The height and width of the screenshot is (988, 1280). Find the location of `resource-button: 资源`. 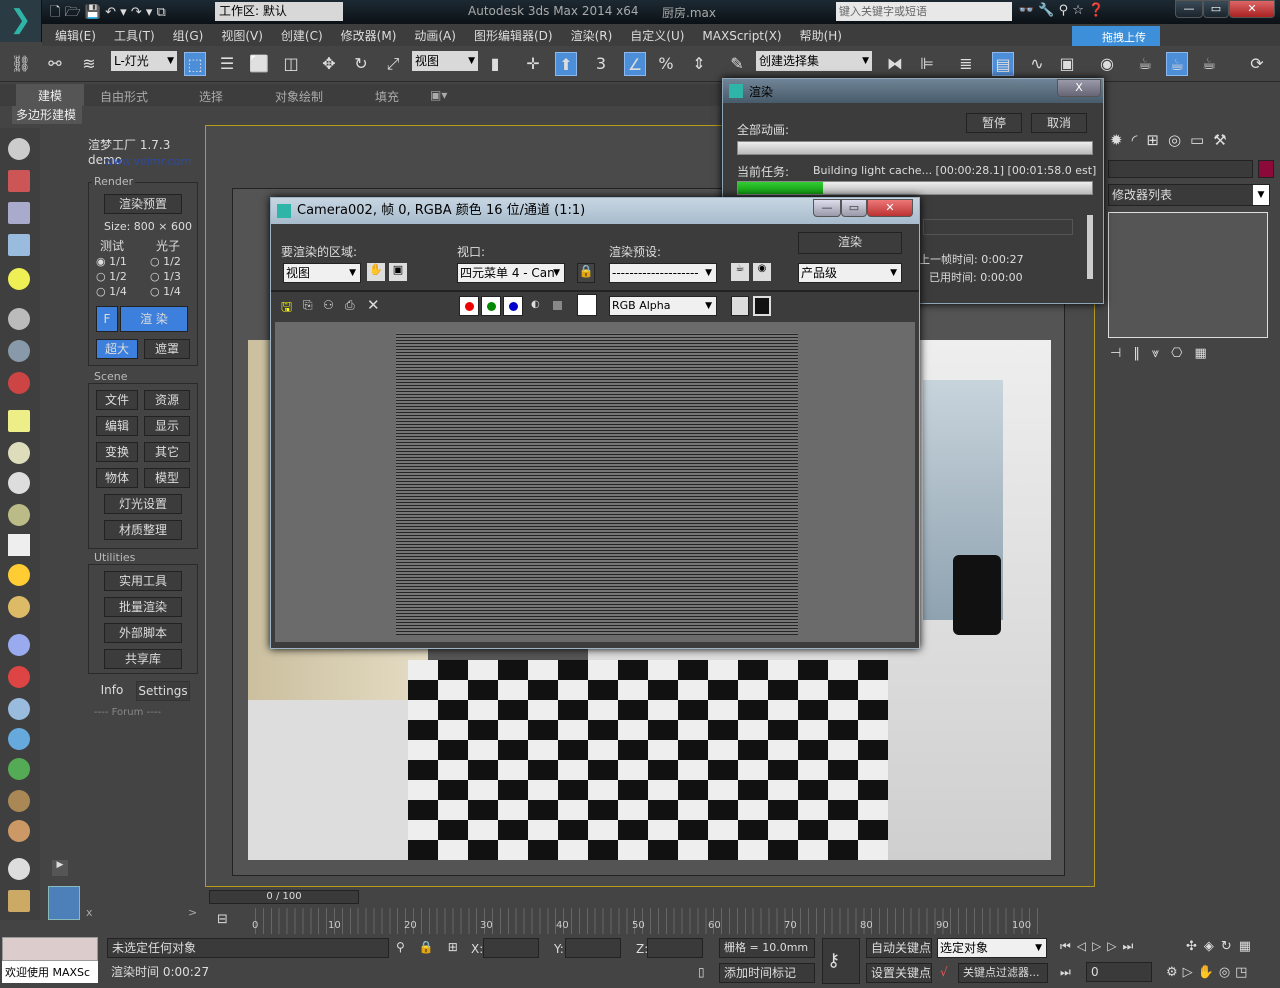

resource-button: 资源 is located at coordinates (167, 400).